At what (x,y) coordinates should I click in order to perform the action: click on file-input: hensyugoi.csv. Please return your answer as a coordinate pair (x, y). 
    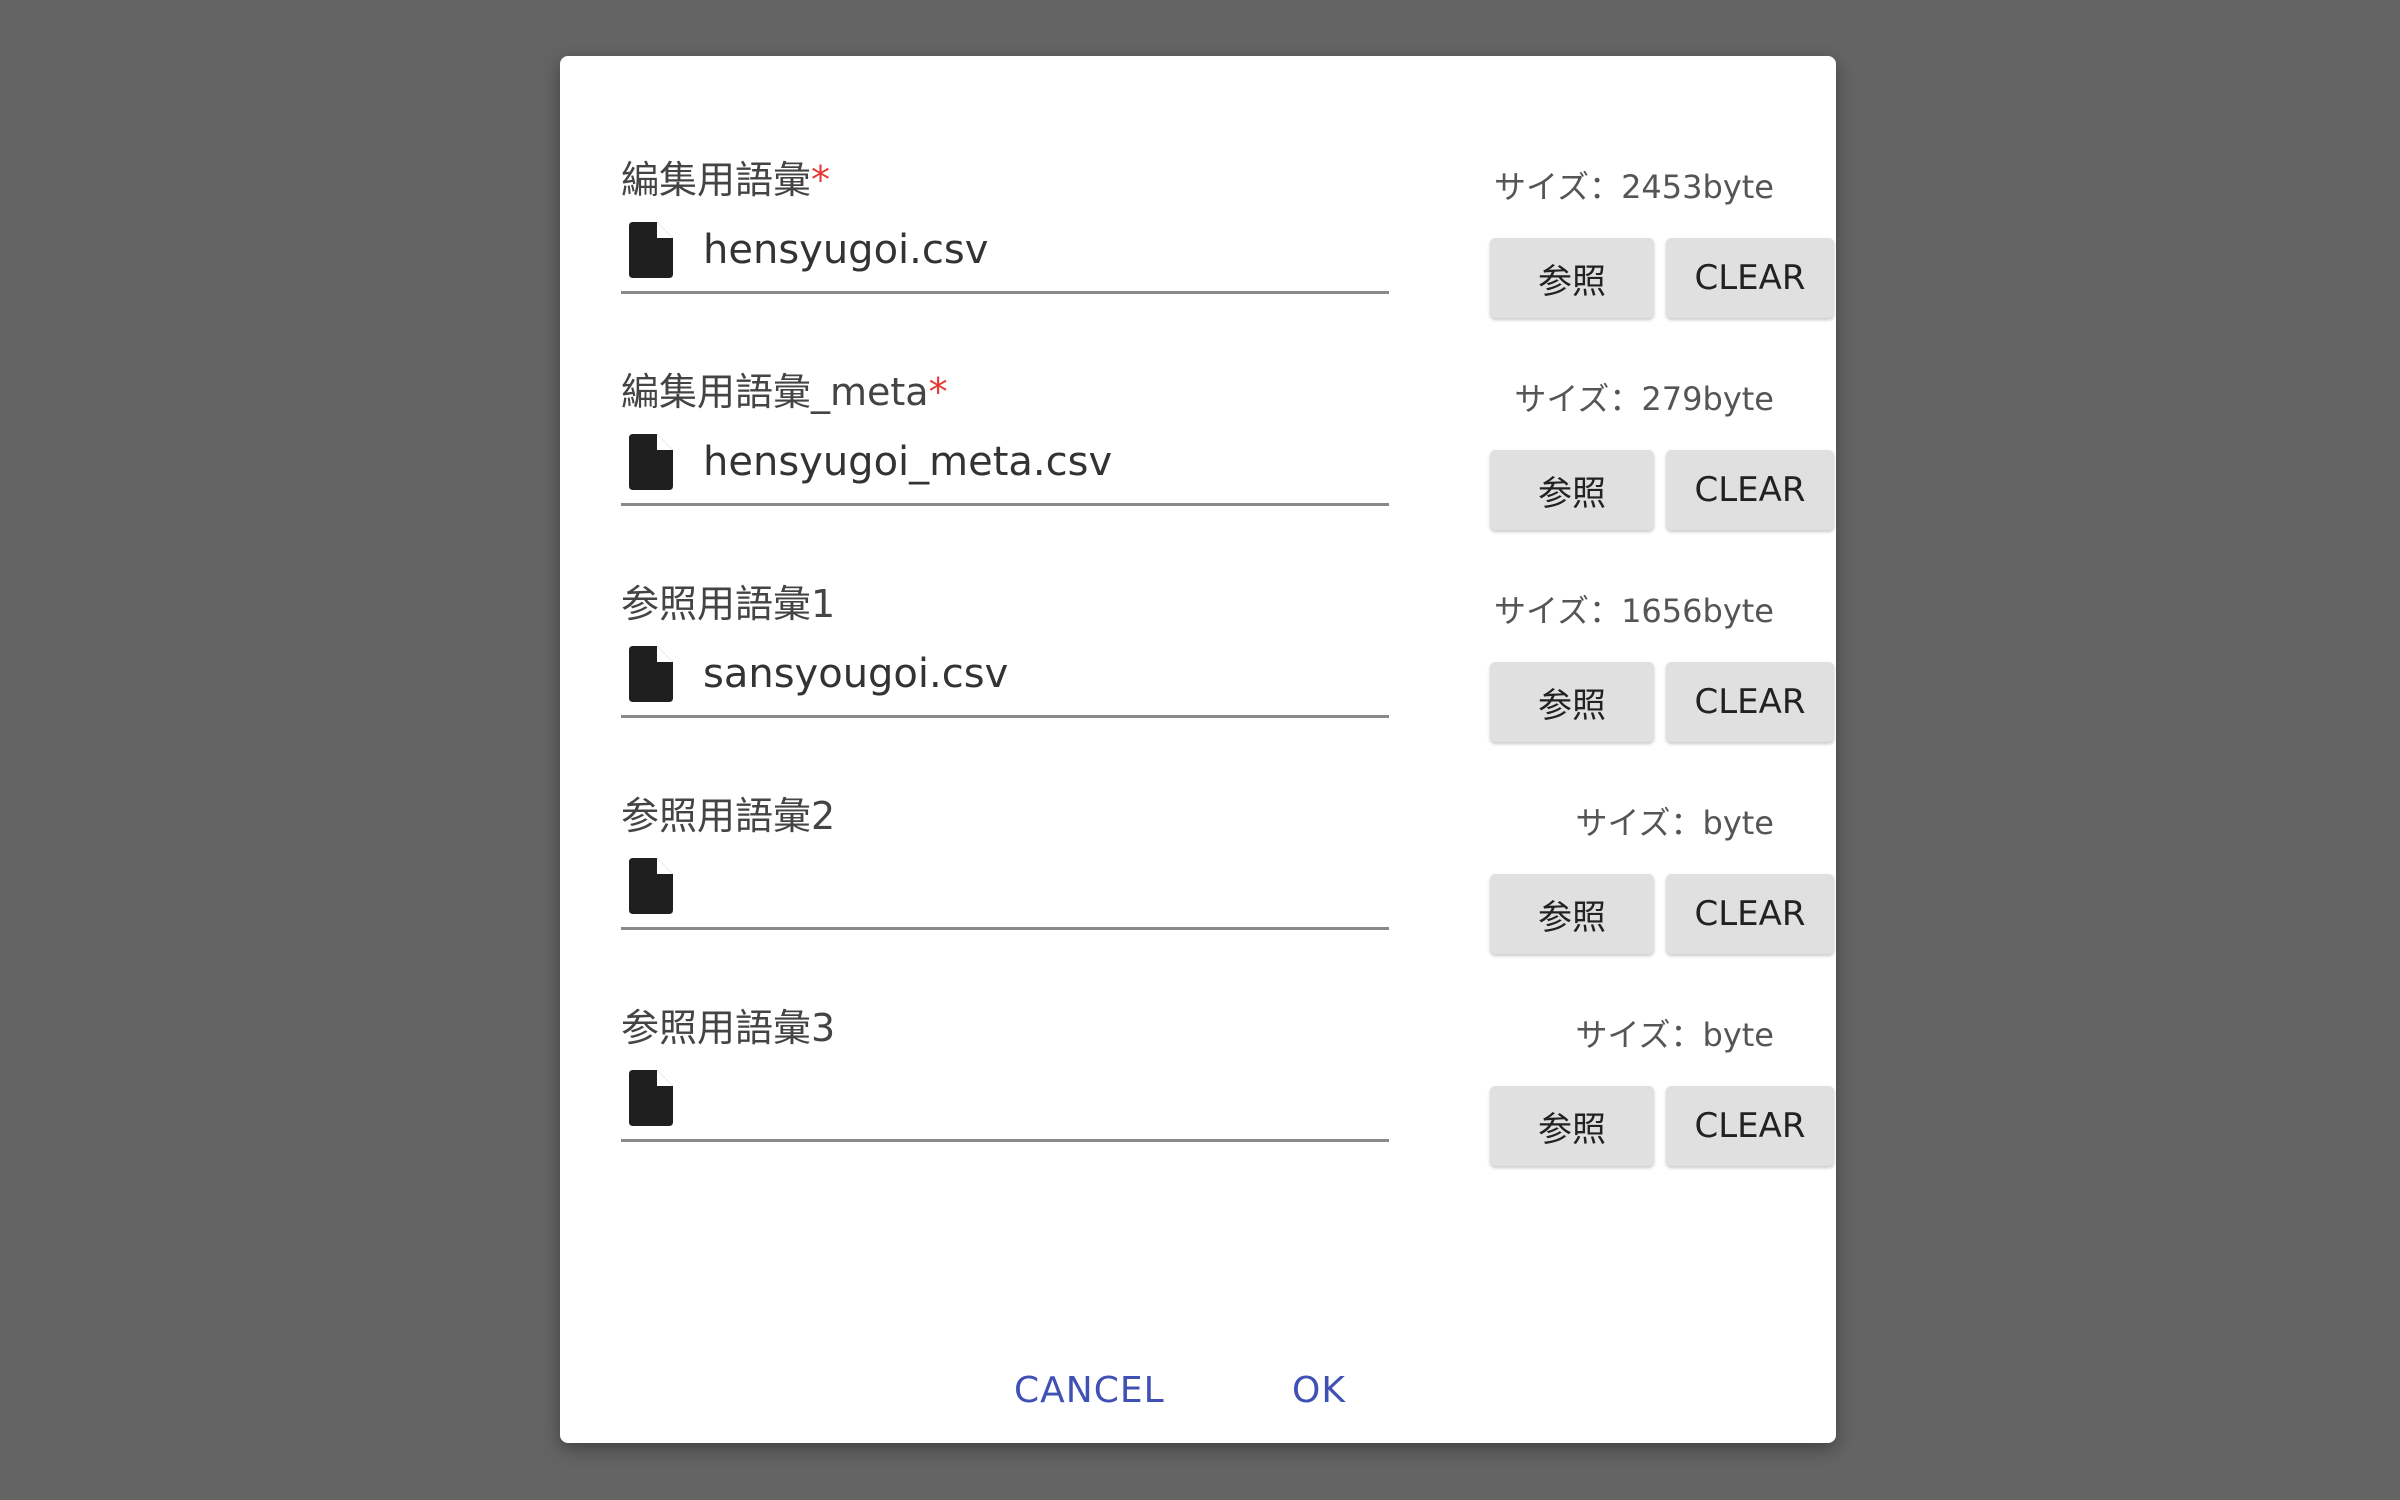
    Looking at the image, I should click on (1005, 254).